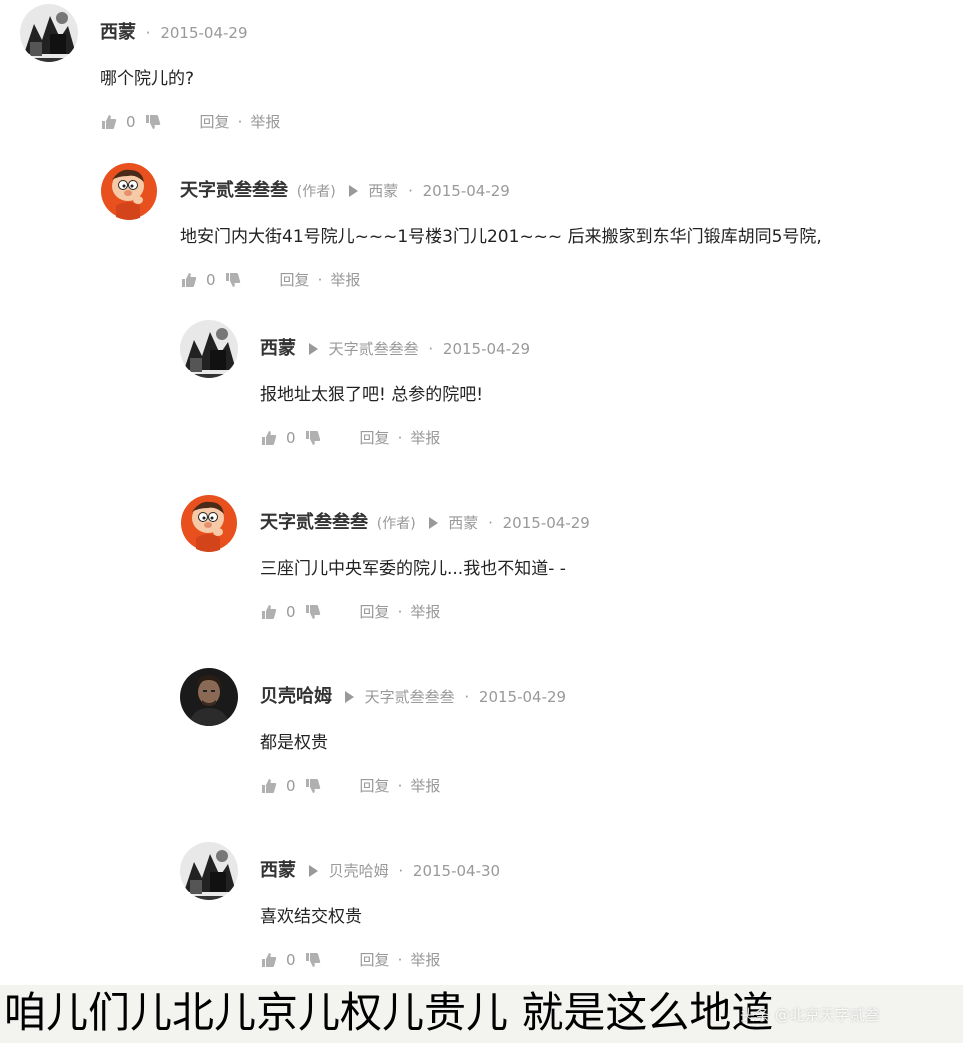 The width and height of the screenshot is (963, 1043). I want to click on comment-item: 贝壳哈姆 天字贰叁叁叁 · 2015-04-29 都是权贵 0 回复 · 举报, so click(560, 738).